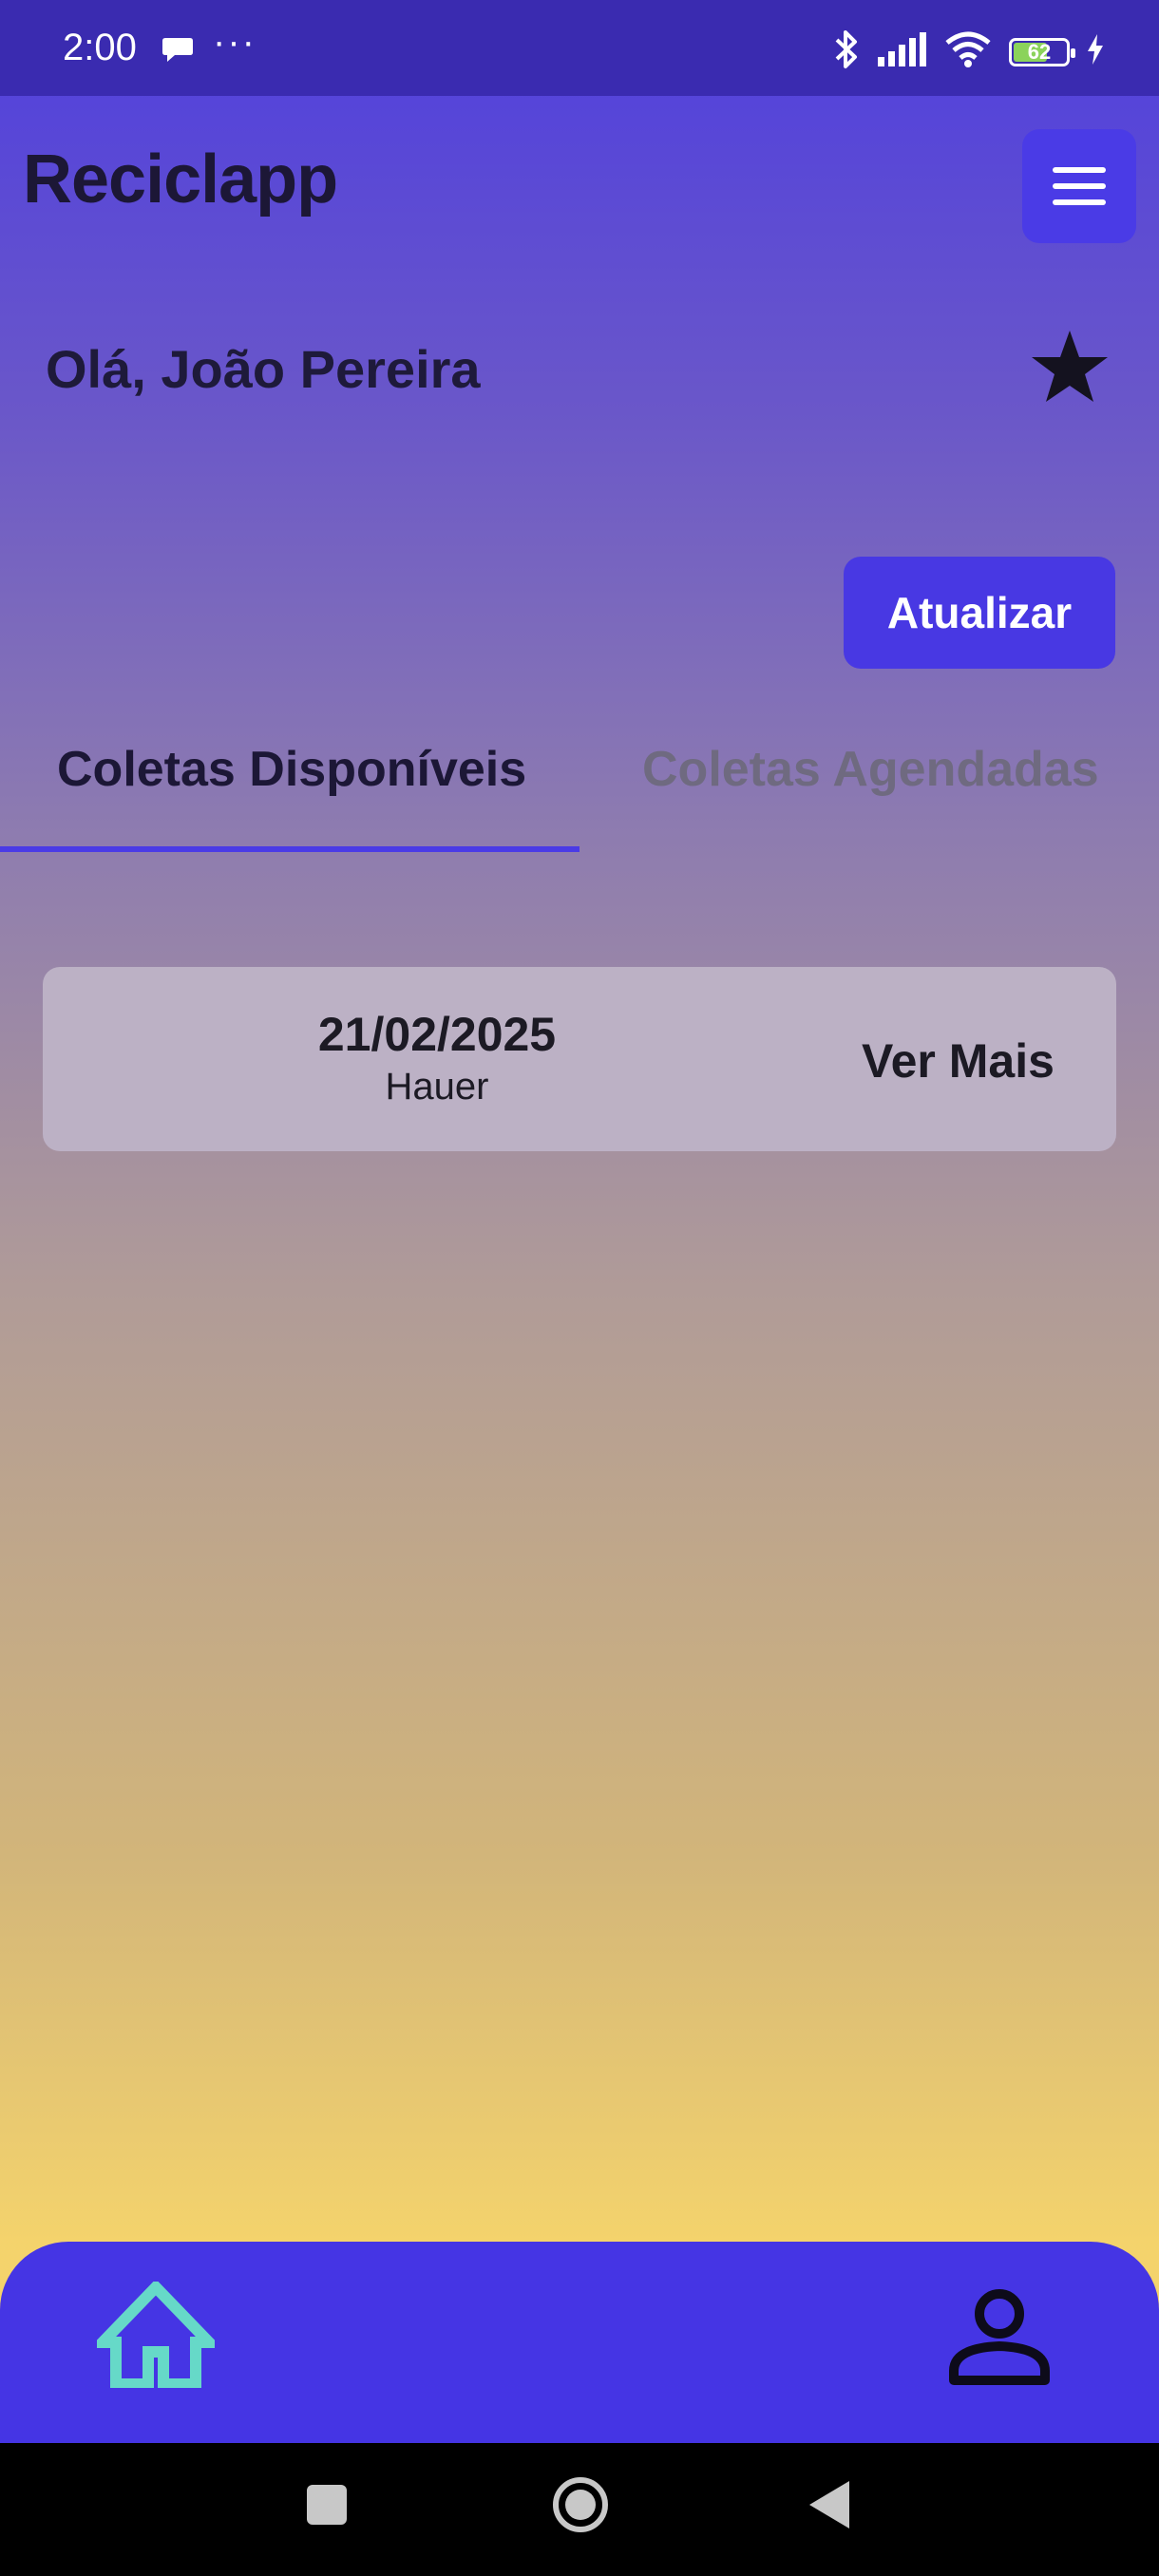 The width and height of the screenshot is (1159, 2576). What do you see at coordinates (829, 2507) in the screenshot?
I see `back-icon` at bounding box center [829, 2507].